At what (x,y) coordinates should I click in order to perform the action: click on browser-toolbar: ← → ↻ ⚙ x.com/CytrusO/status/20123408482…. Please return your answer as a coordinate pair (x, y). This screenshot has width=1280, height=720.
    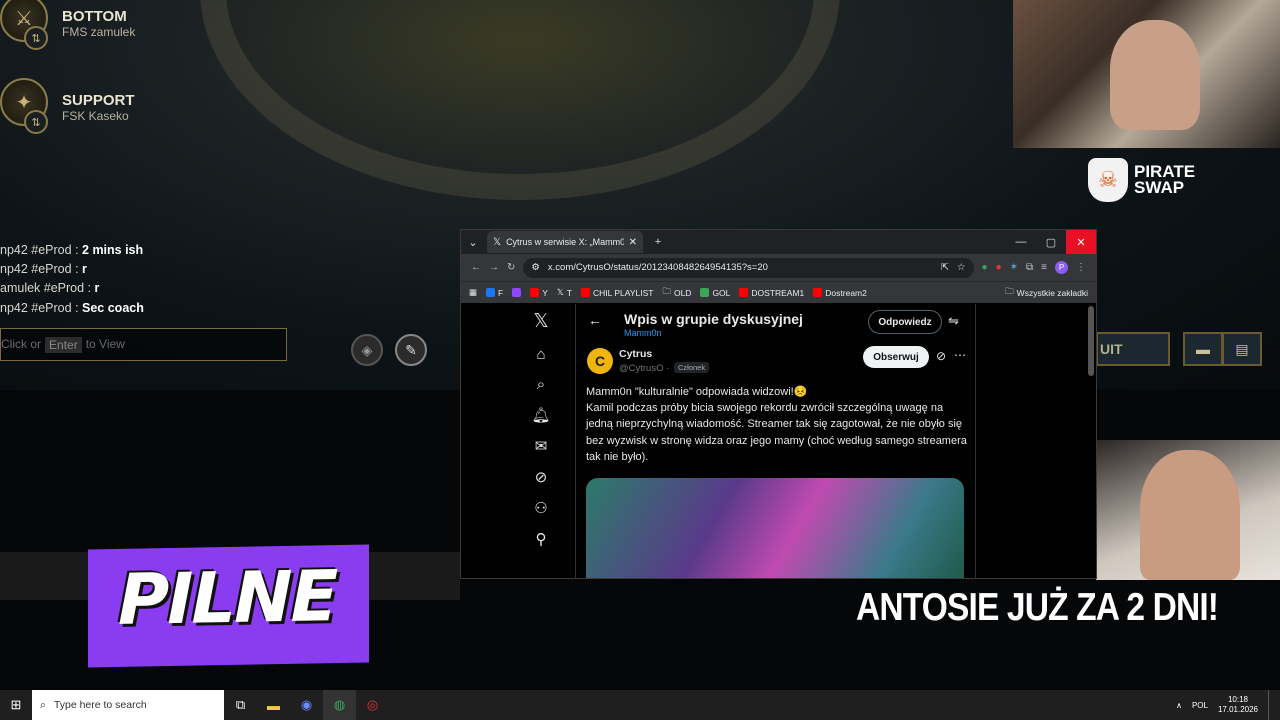
    Looking at the image, I should click on (778, 267).